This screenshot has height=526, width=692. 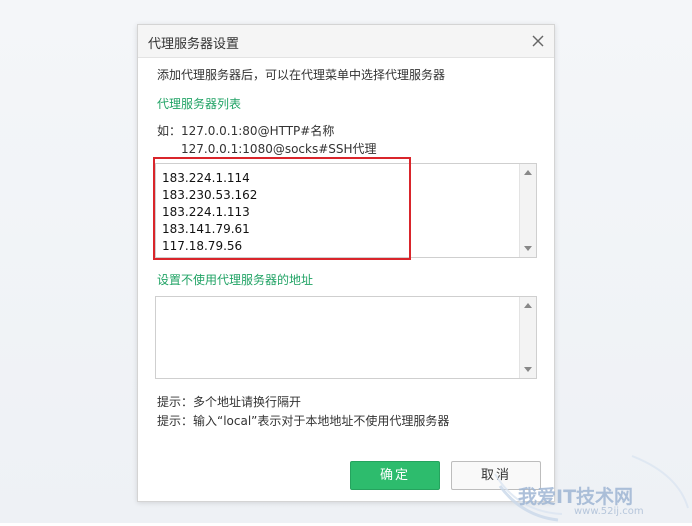 I want to click on dialog-titlebar: 代理服务器设置, so click(x=346, y=41).